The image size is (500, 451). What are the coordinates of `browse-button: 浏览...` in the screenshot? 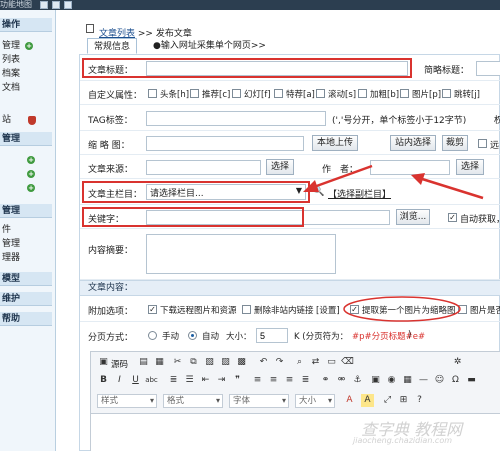 It's located at (413, 217).